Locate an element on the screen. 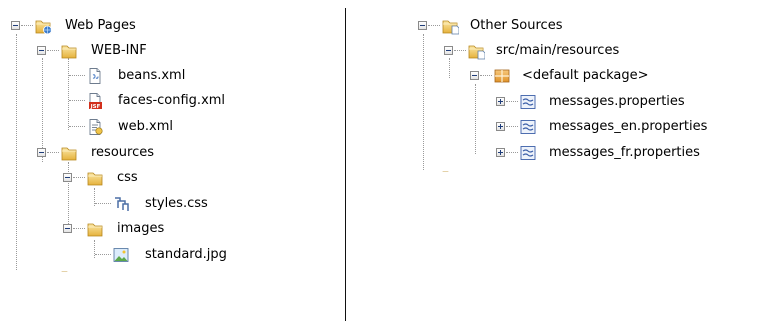 The image size is (774, 323). tree-label: web.xml is located at coordinates (145, 126).